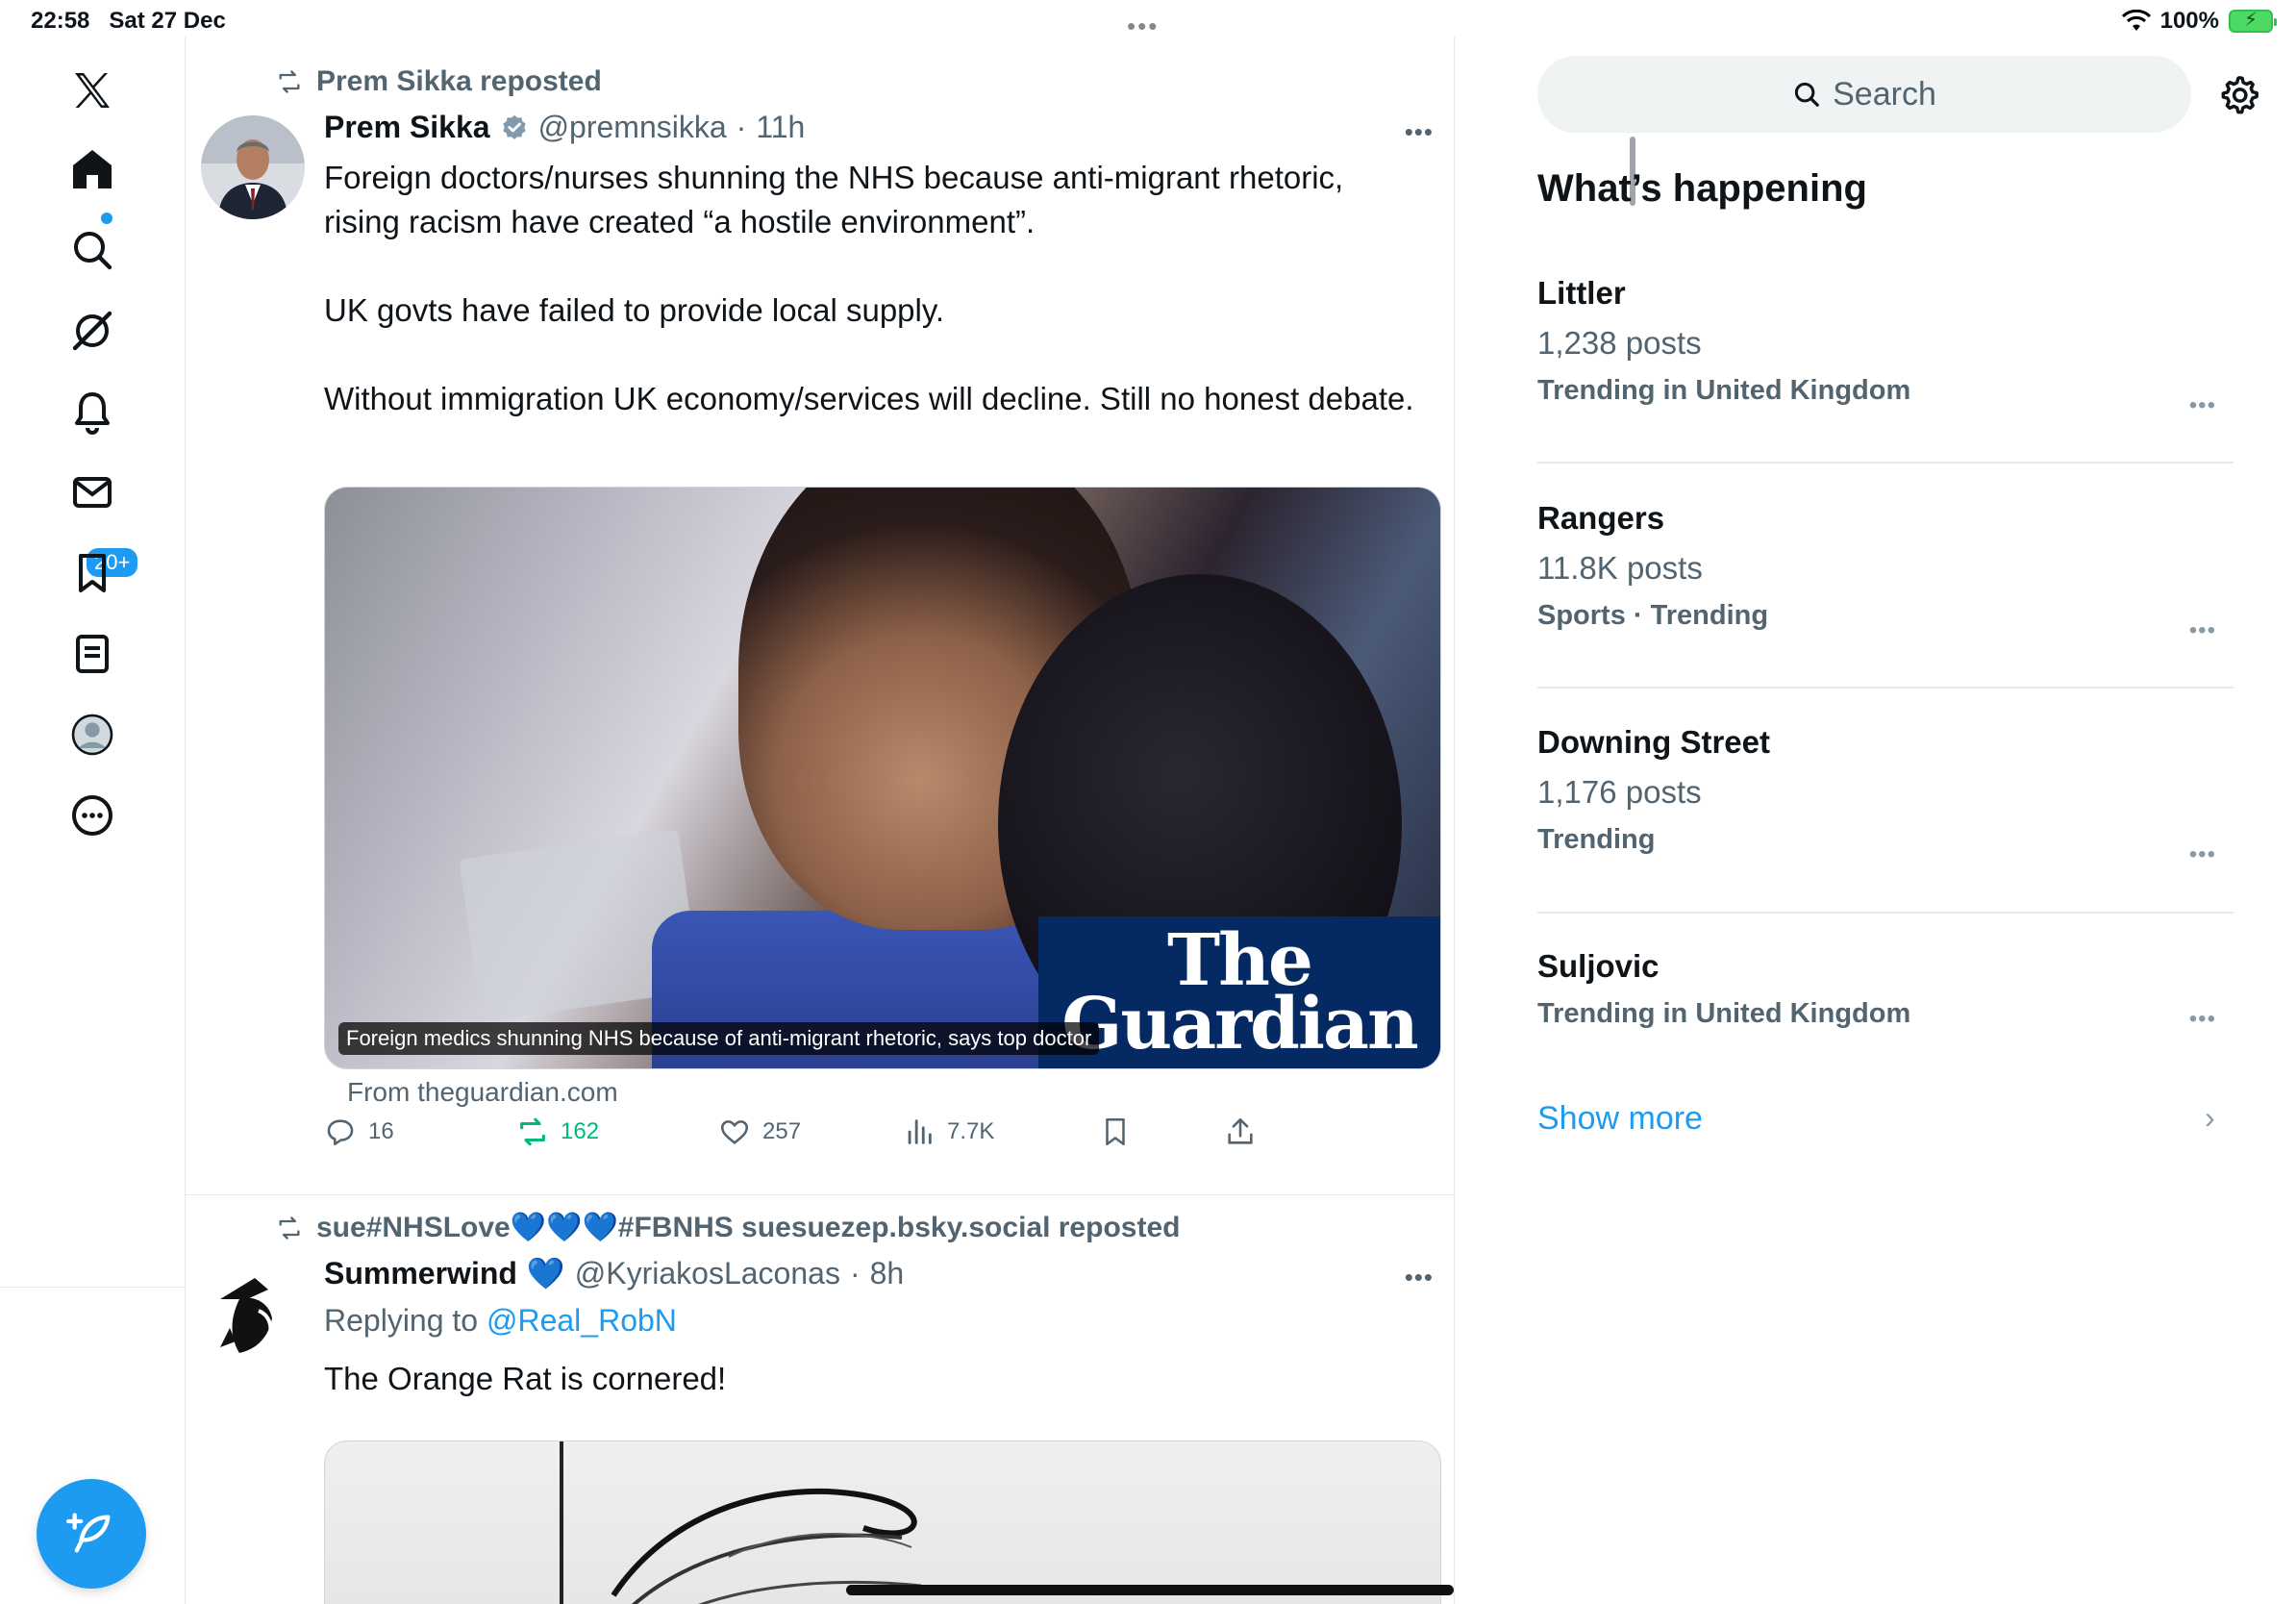 The width and height of the screenshot is (2296, 1604). Describe the element at coordinates (2253, 21) in the screenshot. I see `battery-icon: ⚡` at that location.